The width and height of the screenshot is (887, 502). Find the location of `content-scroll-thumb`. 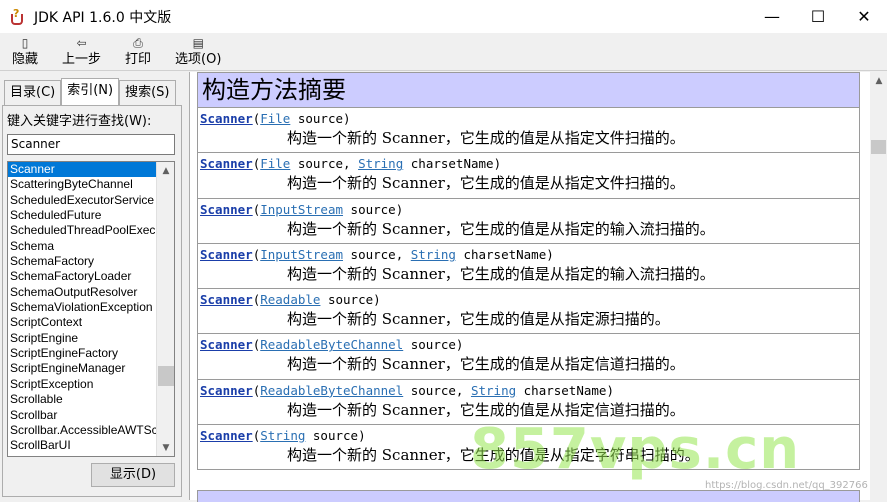

content-scroll-thumb is located at coordinates (878, 147).